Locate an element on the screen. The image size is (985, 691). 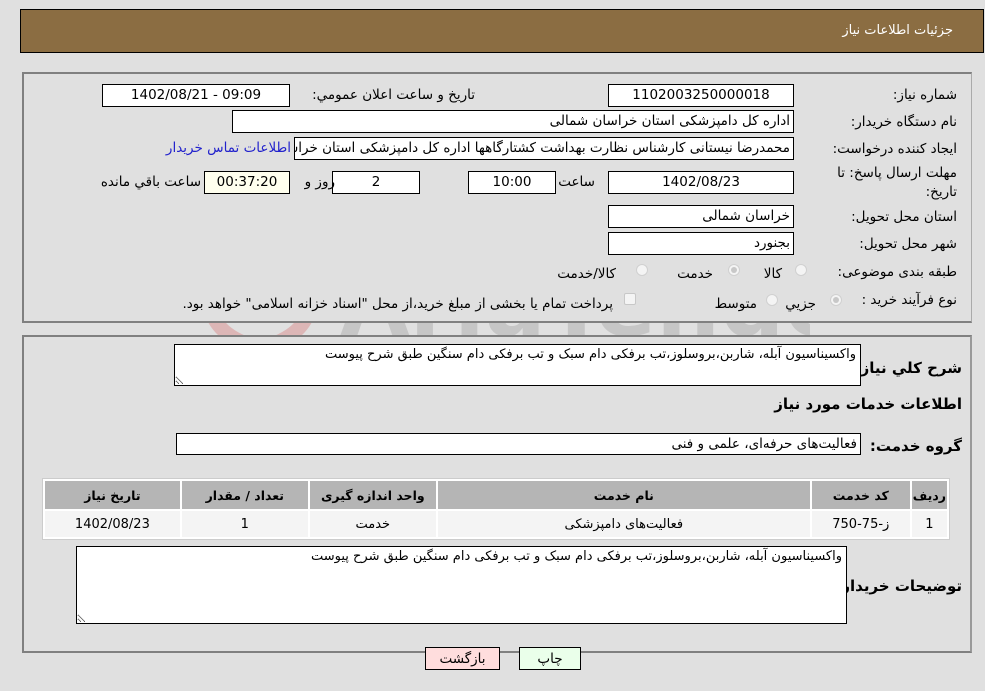
col-quantity: تعداد / مقدار is located at coordinates (244, 495).